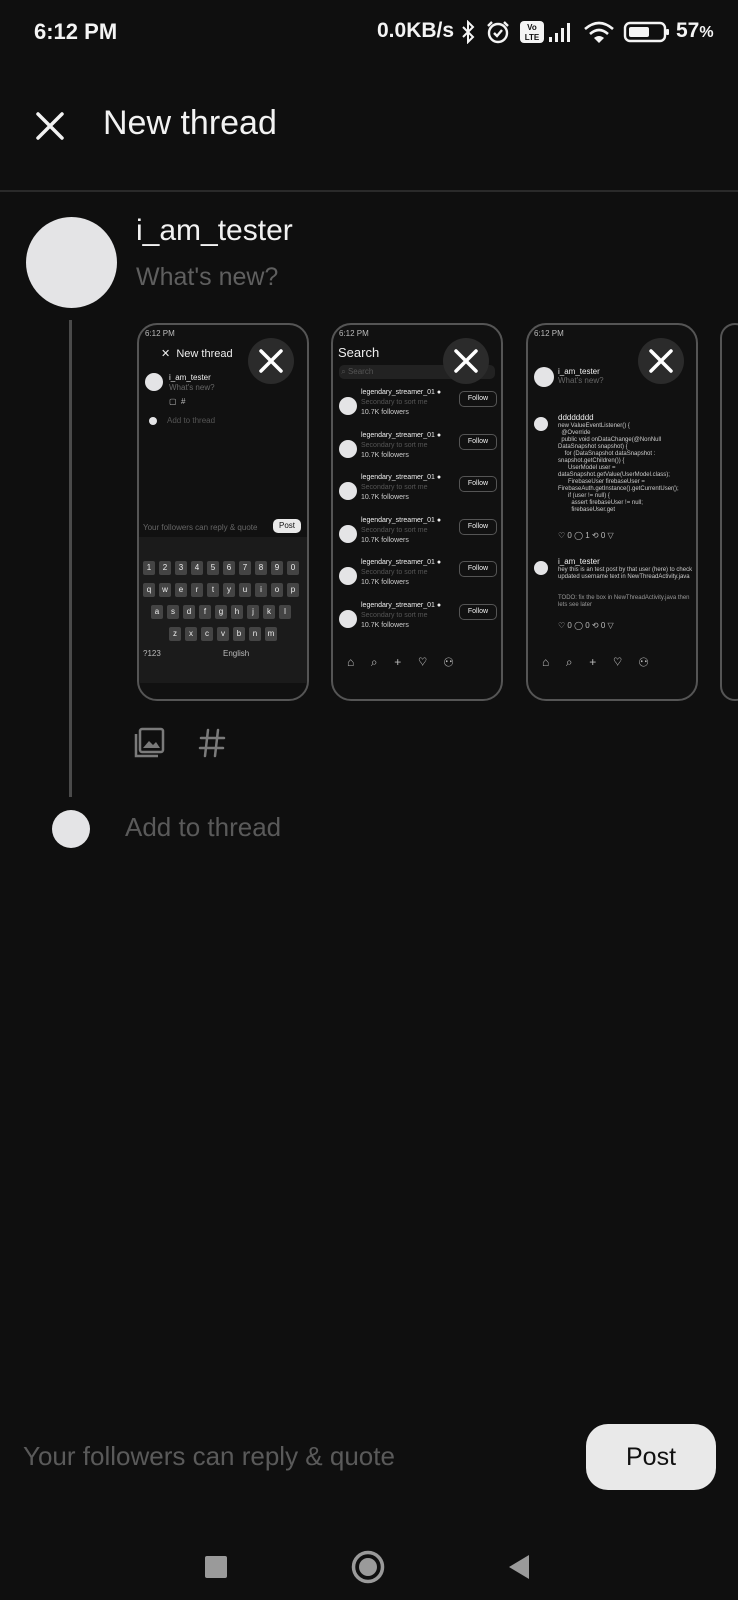 The width and height of the screenshot is (738, 1600). Describe the element at coordinates (70, 558) in the screenshot. I see `thread-line` at that location.